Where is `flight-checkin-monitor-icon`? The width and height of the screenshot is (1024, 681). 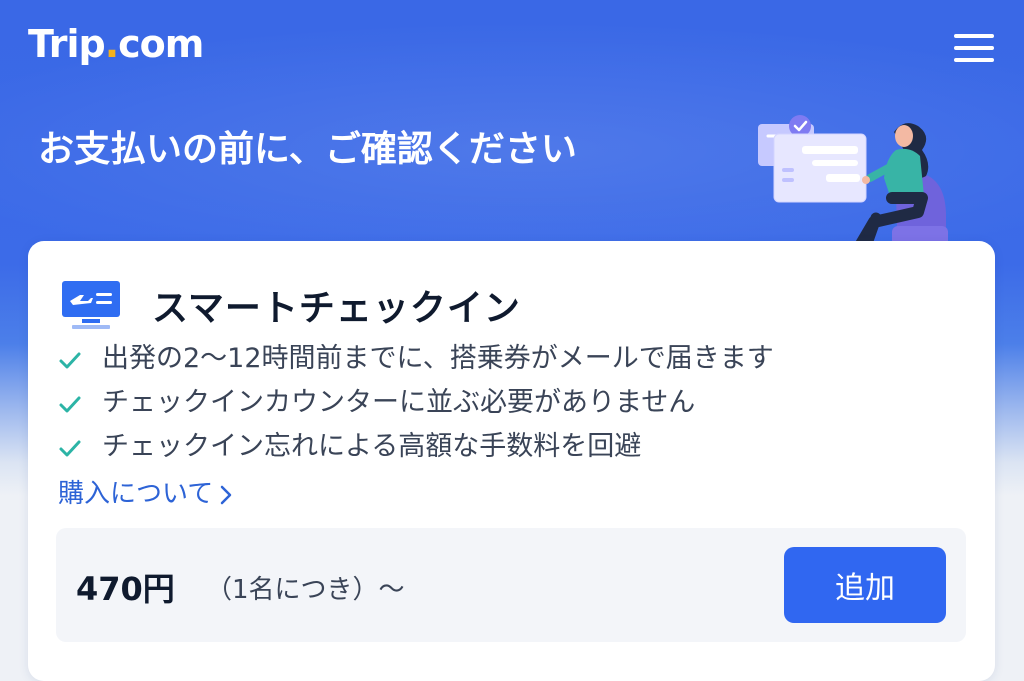 flight-checkin-monitor-icon is located at coordinates (91, 305).